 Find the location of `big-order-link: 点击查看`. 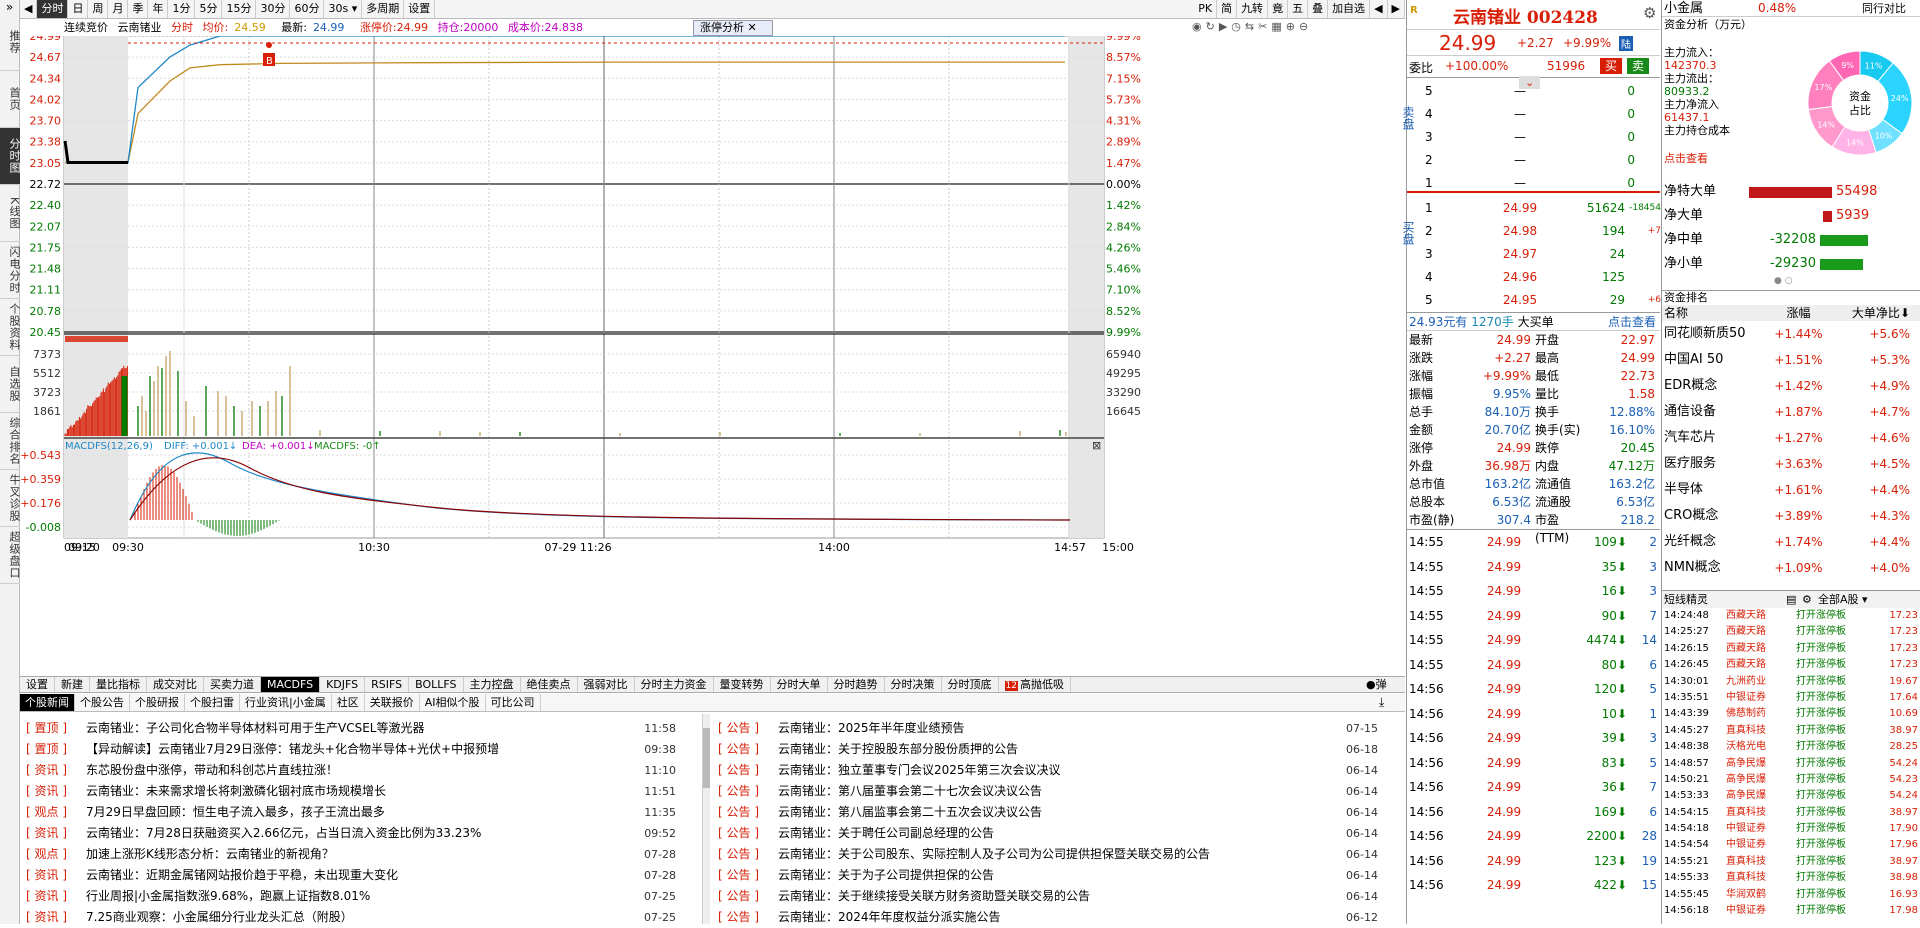

big-order-link: 点击查看 is located at coordinates (1632, 322).